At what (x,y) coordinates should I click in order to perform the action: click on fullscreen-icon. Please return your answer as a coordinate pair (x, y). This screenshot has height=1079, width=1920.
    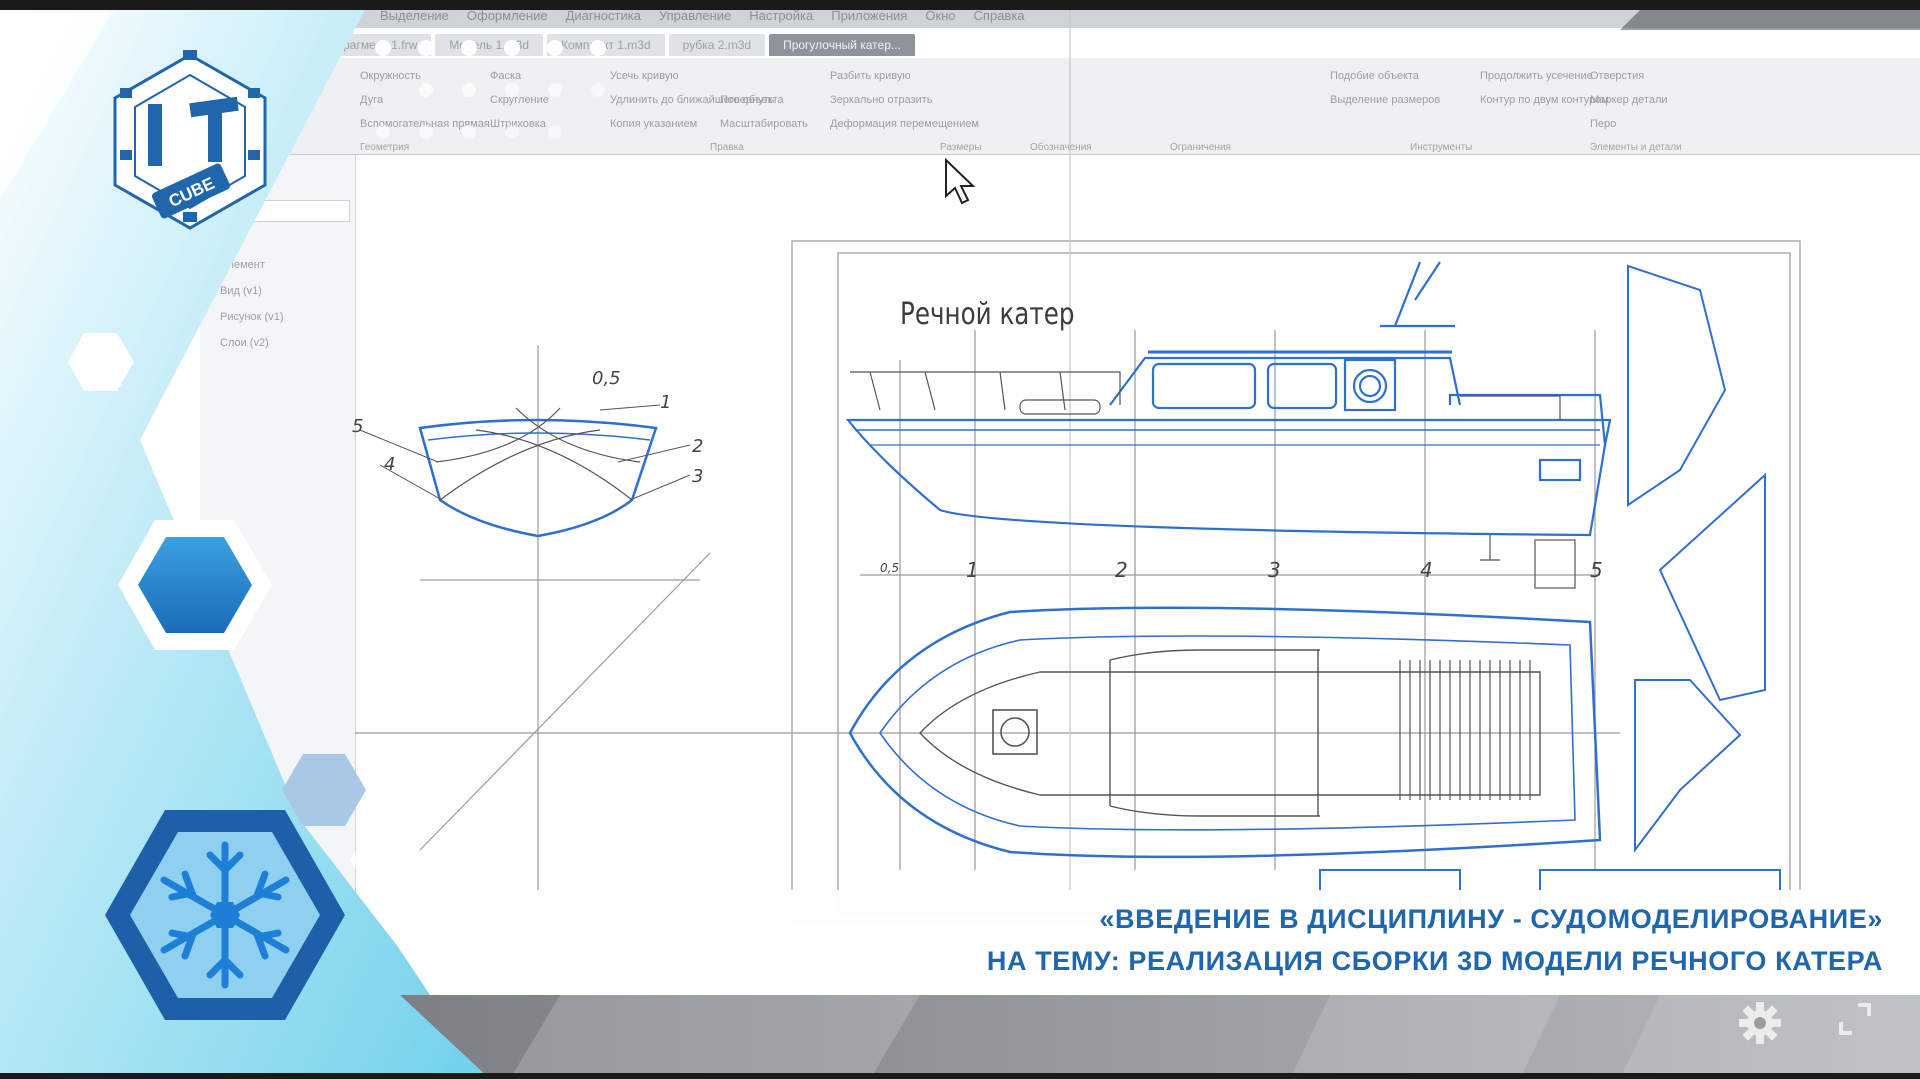
    Looking at the image, I should click on (1855, 1019).